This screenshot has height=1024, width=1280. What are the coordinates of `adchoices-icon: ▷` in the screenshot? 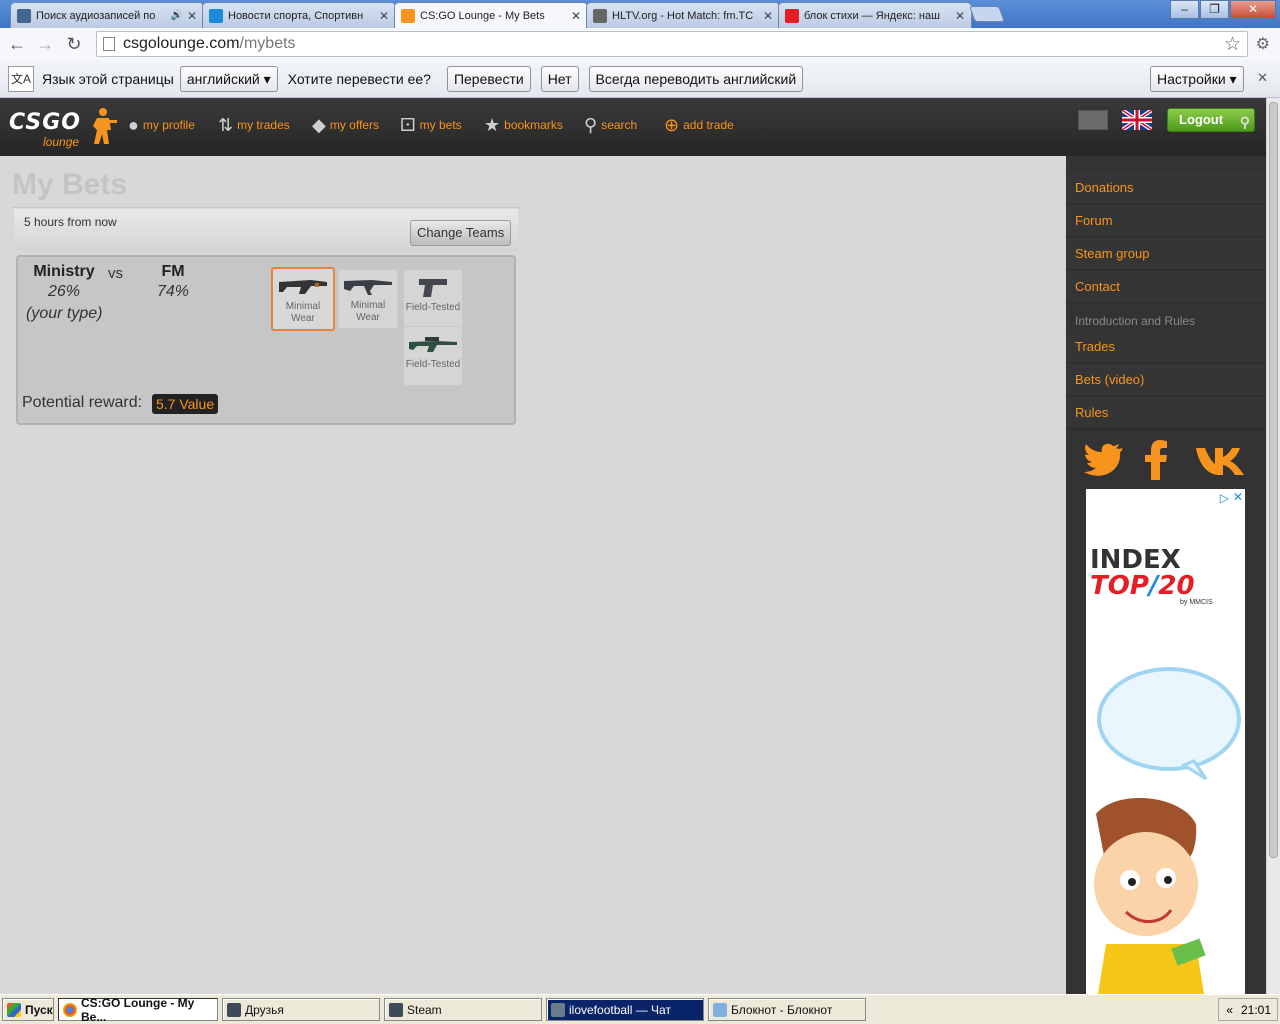 It's located at (1224, 498).